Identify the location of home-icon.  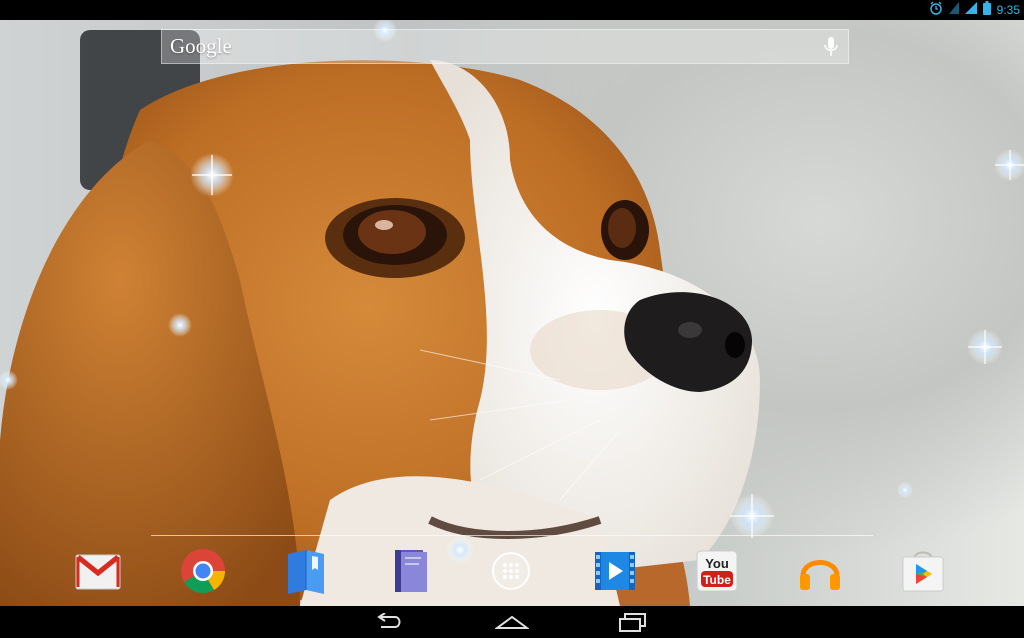
(512, 622).